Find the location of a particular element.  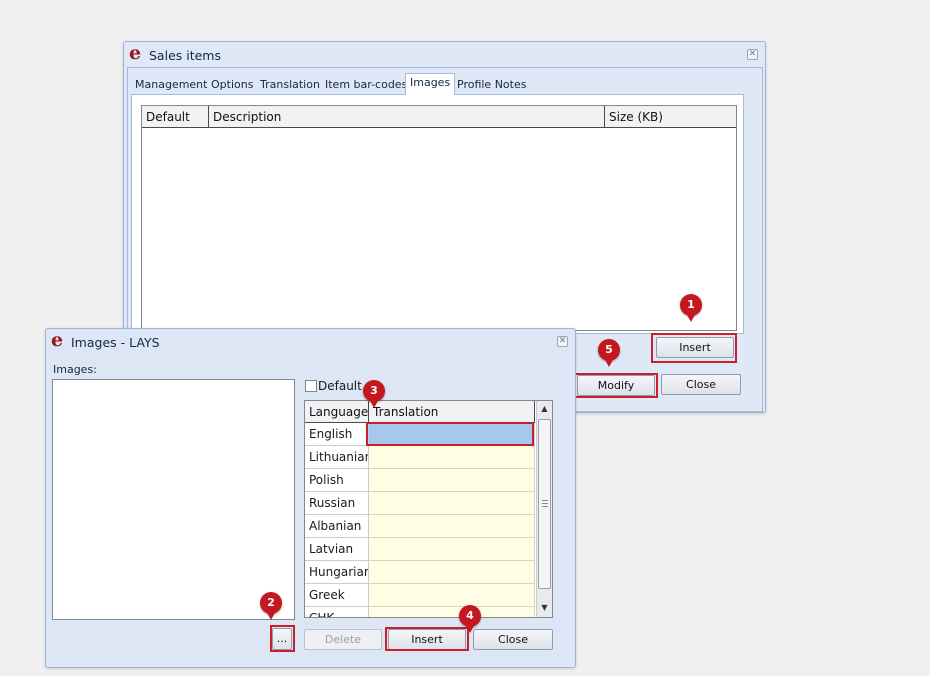

tab-management: Management is located at coordinates (171, 86).